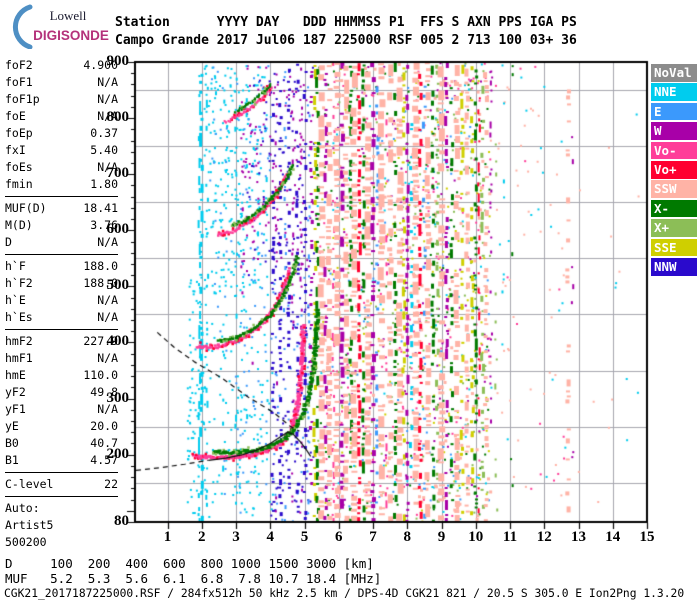 The width and height of the screenshot is (700, 600). I want to click on x-tick-label: 3, so click(236, 537).